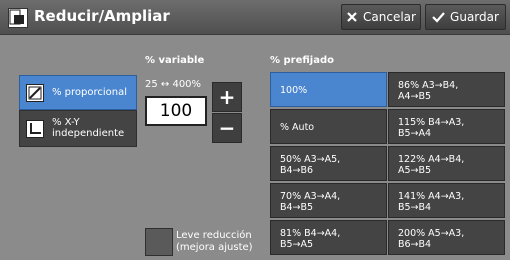  Describe the element at coordinates (294, 90) in the screenshot. I see `preset-line1: 100%` at that location.